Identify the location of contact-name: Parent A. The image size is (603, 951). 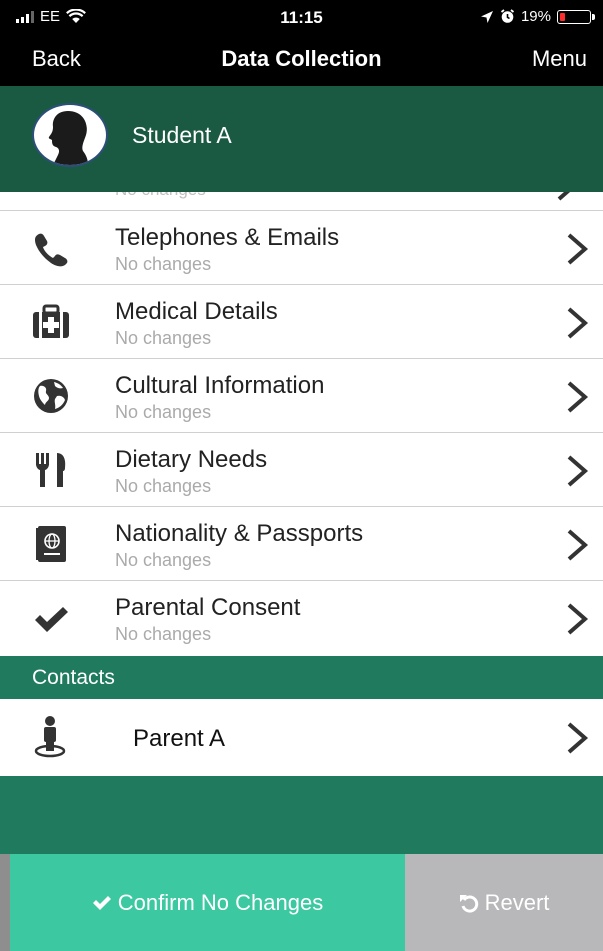
(179, 738).